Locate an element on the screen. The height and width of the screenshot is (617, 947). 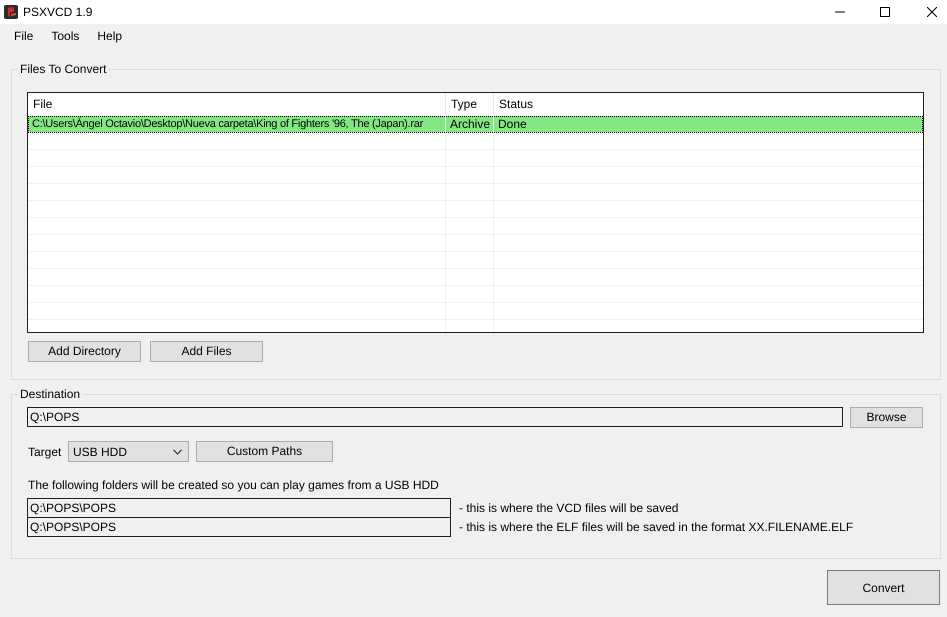
folder-note: - this is where the VCD files will be saved is located at coordinates (568, 508).